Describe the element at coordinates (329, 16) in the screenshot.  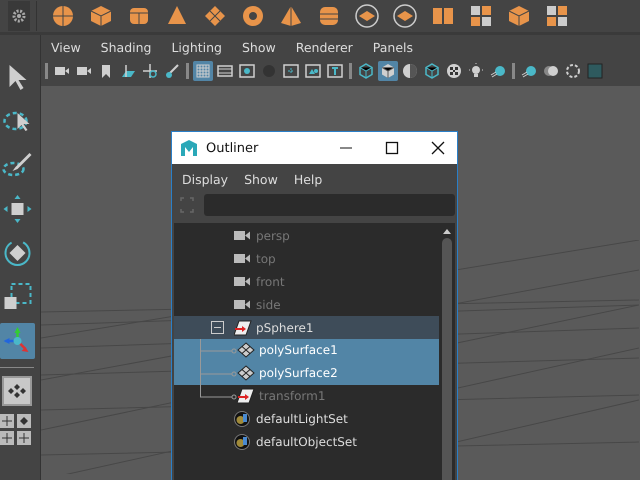
I see `pipe-icon` at that location.